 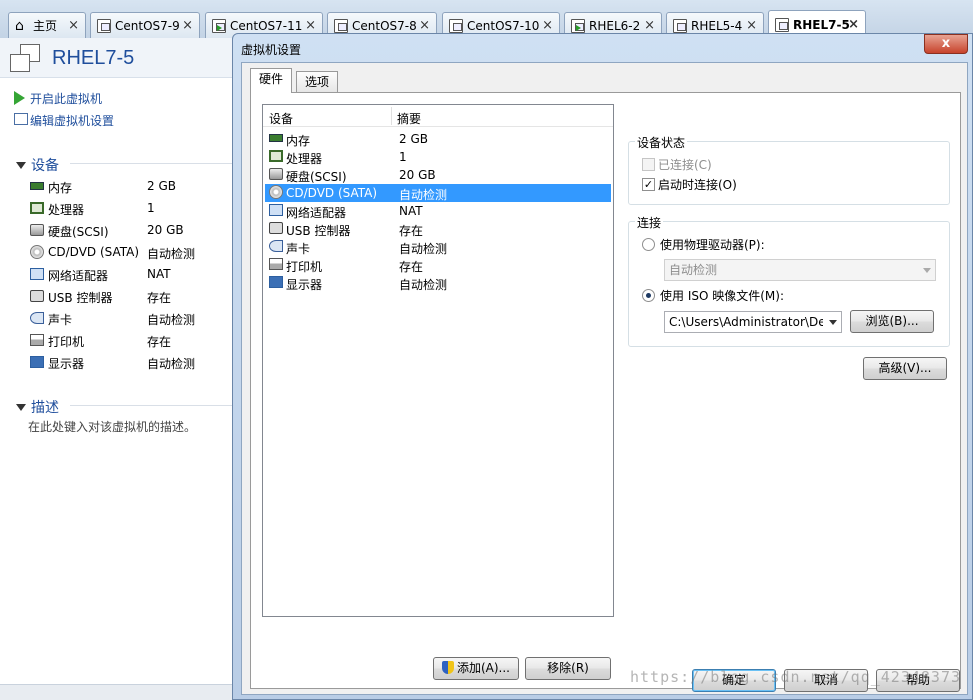 What do you see at coordinates (438, 175) in the screenshot?
I see `device-row: 硬盘(SCSI) 20 GB` at bounding box center [438, 175].